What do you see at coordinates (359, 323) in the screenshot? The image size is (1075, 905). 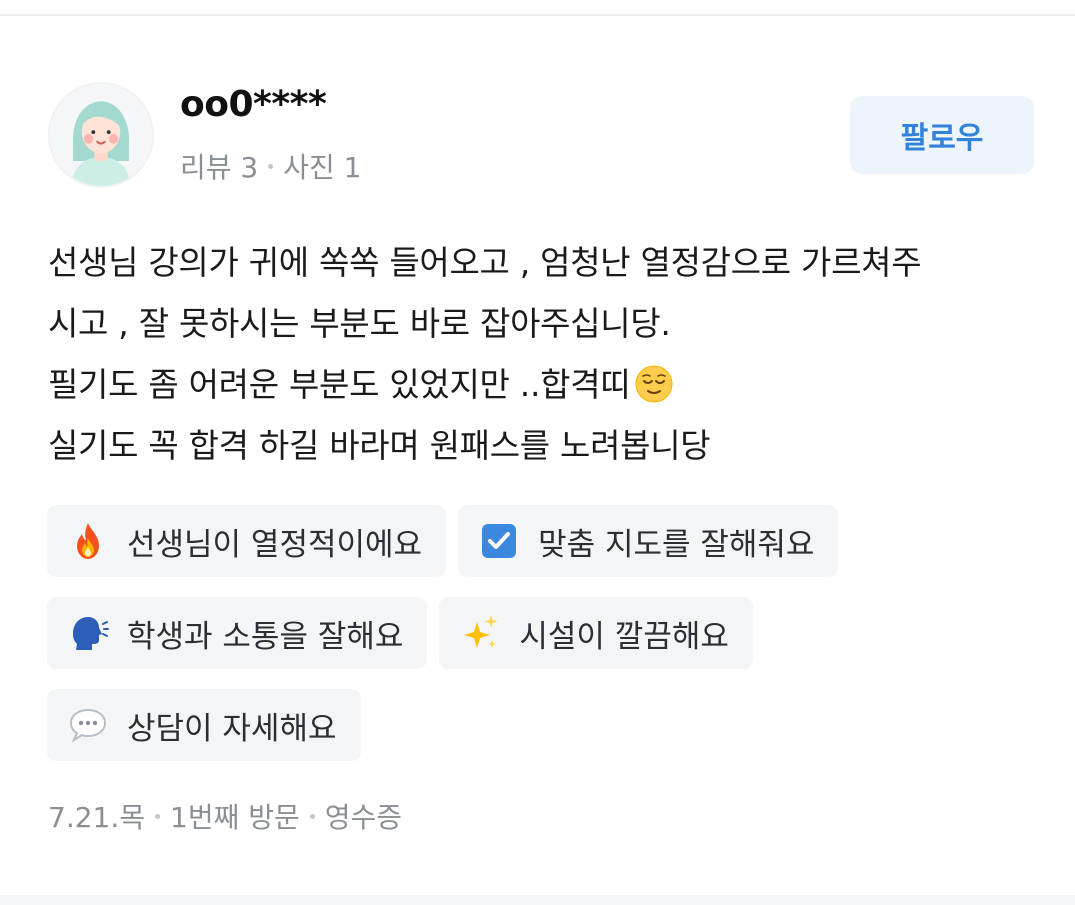 I see `review-line: 시고 , 잘 못하시는 부분도 바로 잡아주십니당.` at bounding box center [359, 323].